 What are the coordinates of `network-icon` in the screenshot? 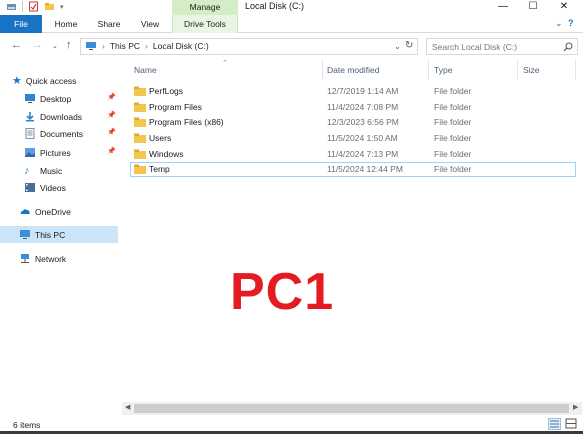 It's located at (25, 258).